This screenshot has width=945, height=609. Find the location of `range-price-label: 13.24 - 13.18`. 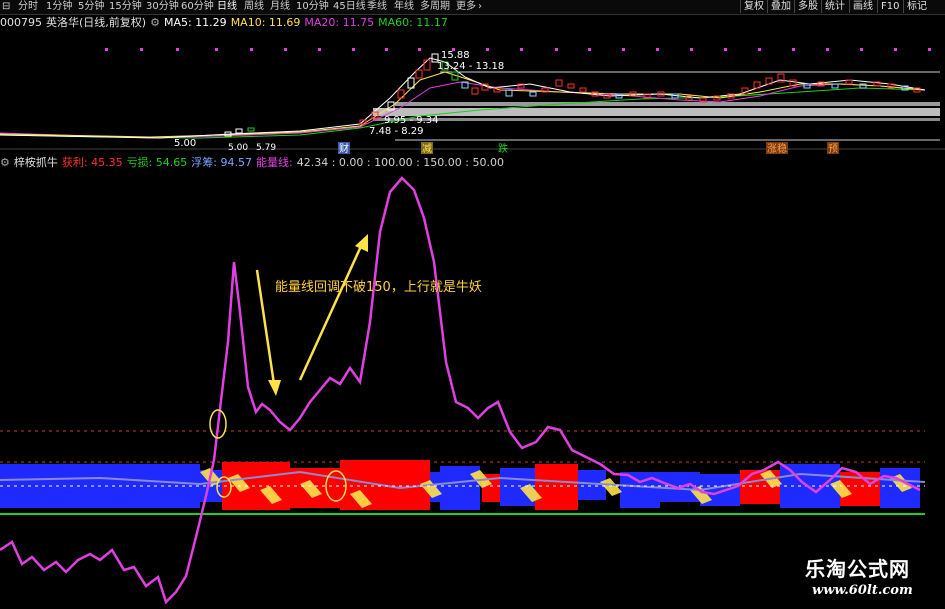

range-price-label: 13.24 - 13.18 is located at coordinates (470, 66).